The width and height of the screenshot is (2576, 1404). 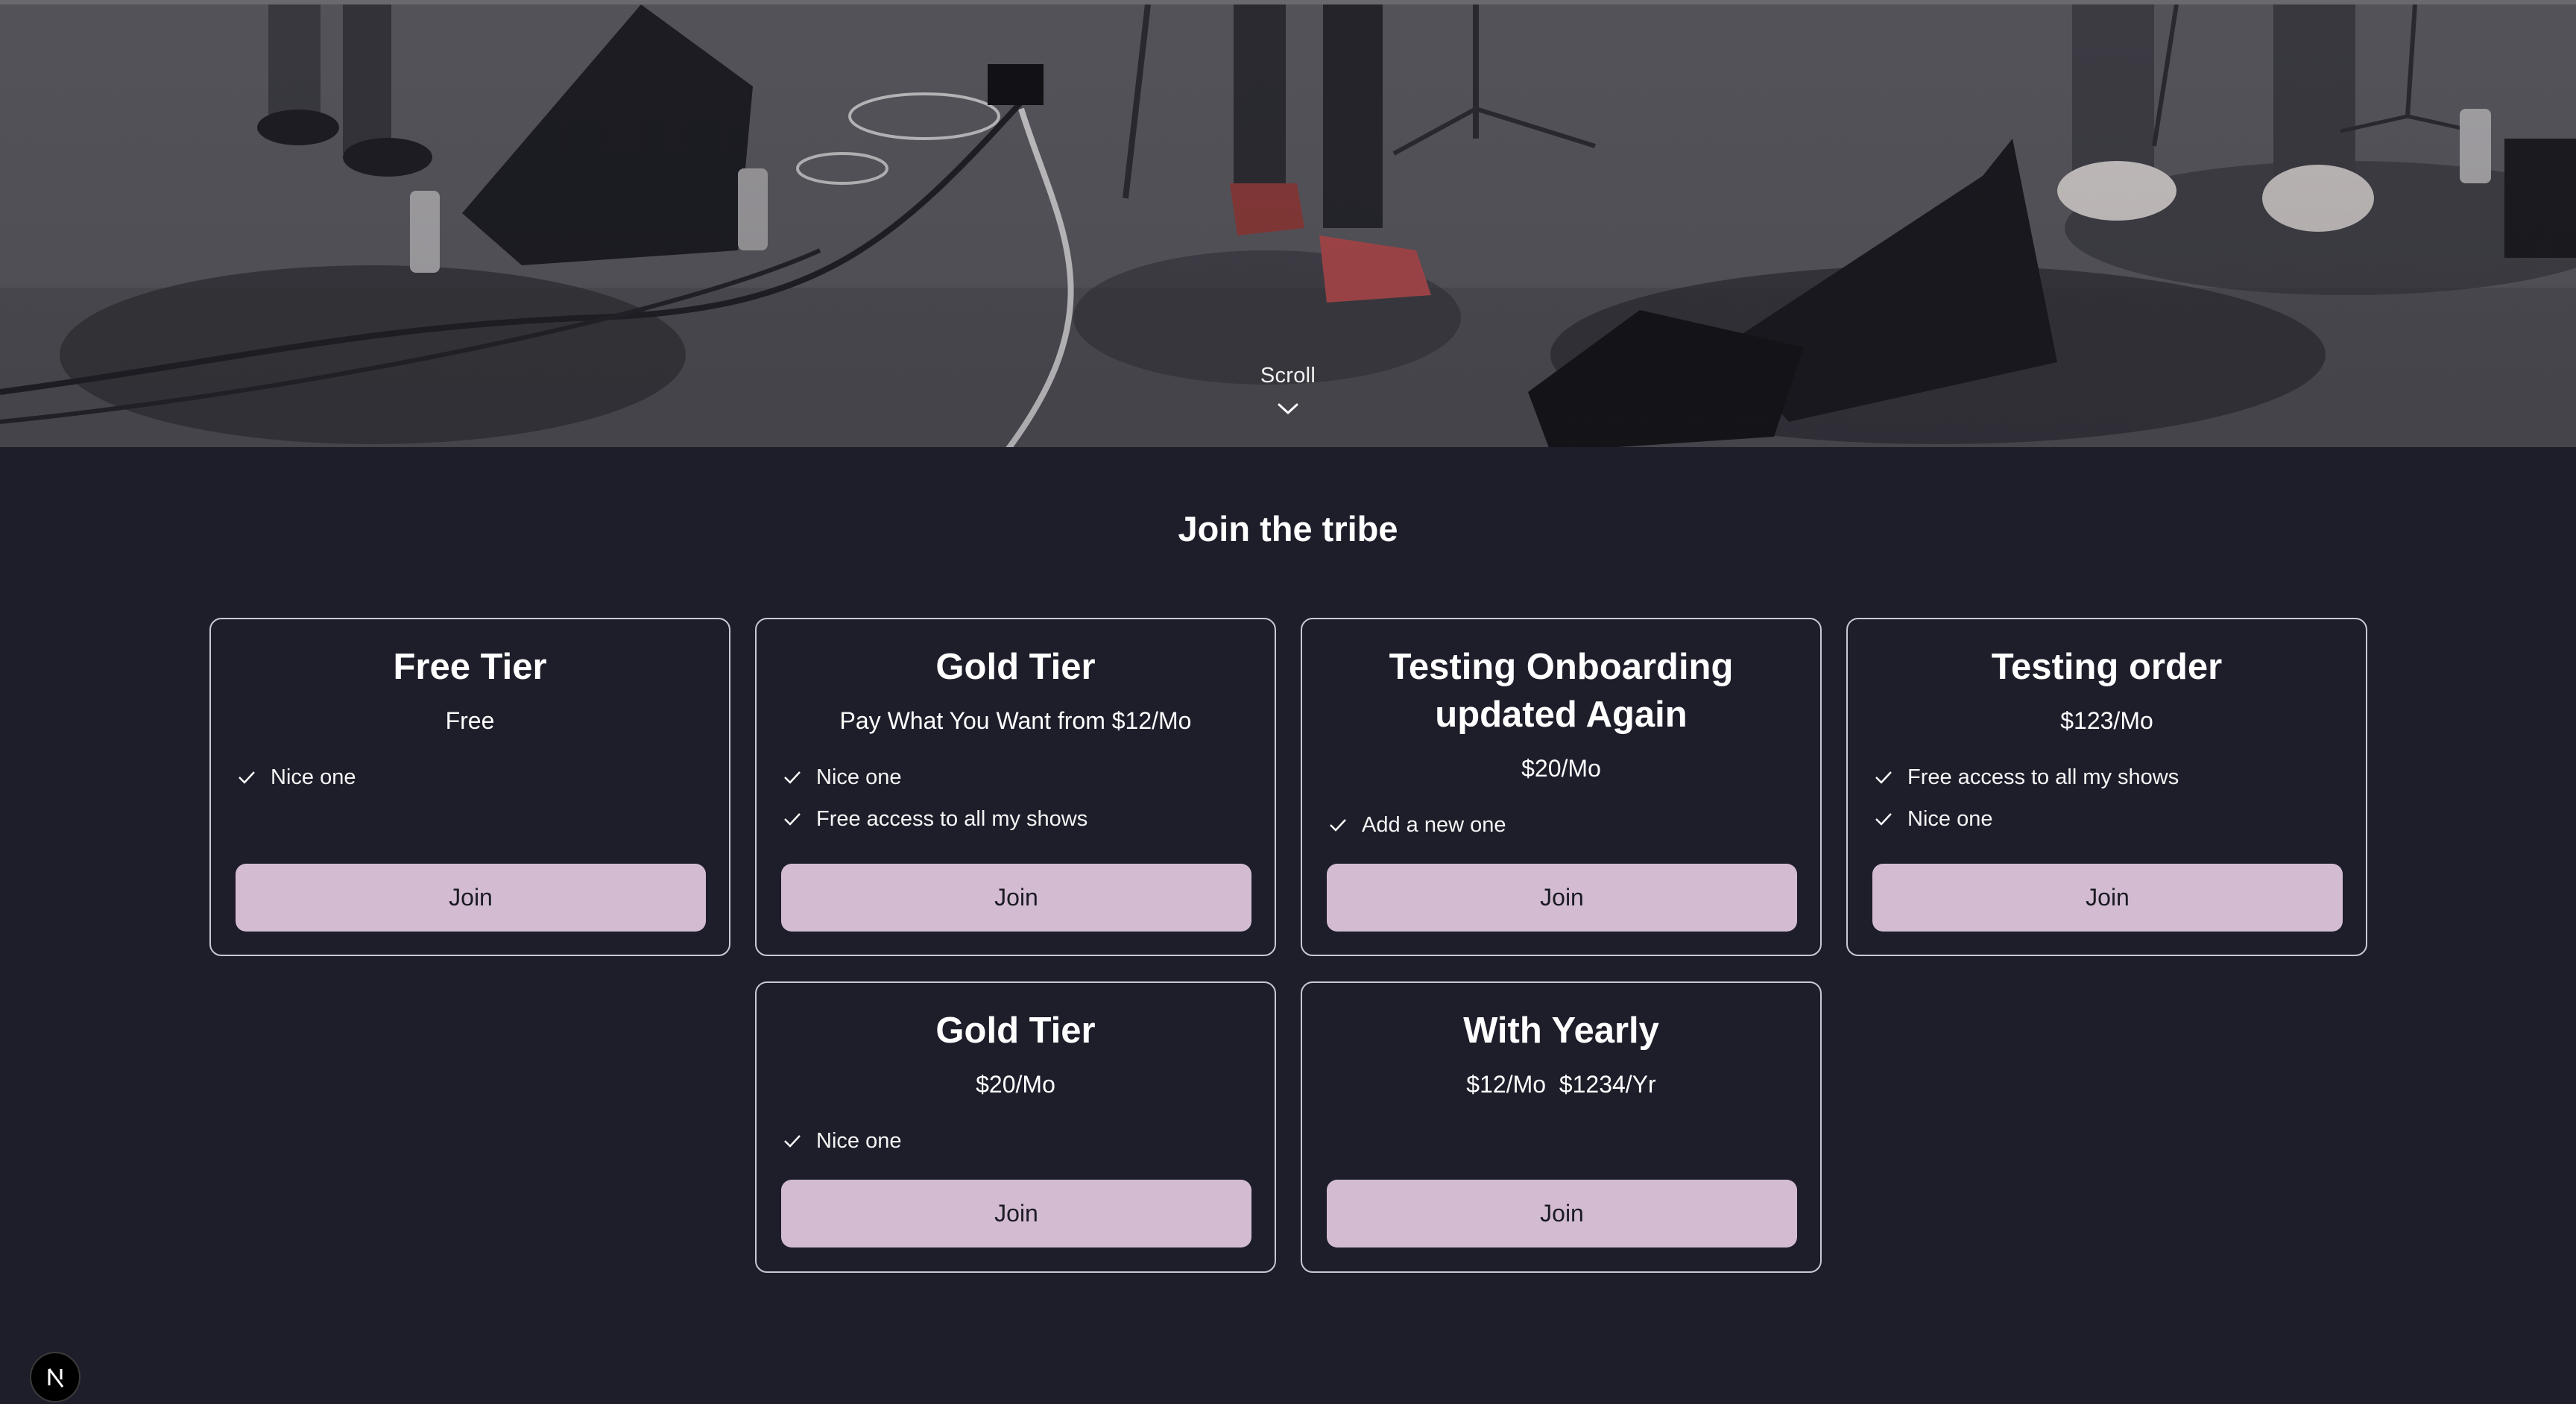 I want to click on tier-price: $123/Mo, so click(x=2106, y=720).